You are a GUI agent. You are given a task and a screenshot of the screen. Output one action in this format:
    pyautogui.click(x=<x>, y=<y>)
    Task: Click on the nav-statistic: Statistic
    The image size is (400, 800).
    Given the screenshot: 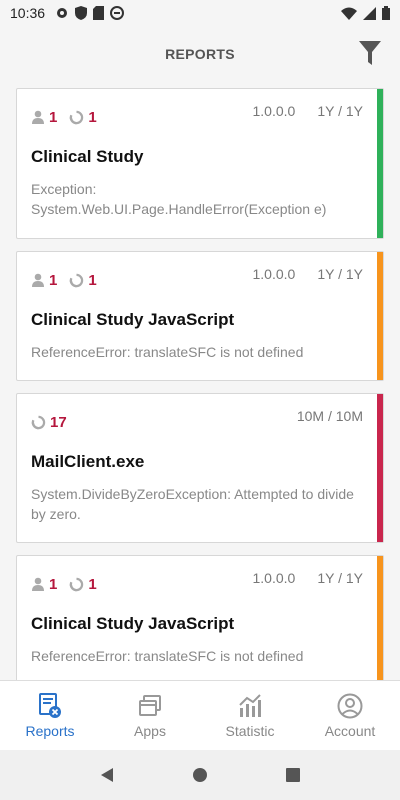 What is the action you would take?
    pyautogui.click(x=250, y=715)
    